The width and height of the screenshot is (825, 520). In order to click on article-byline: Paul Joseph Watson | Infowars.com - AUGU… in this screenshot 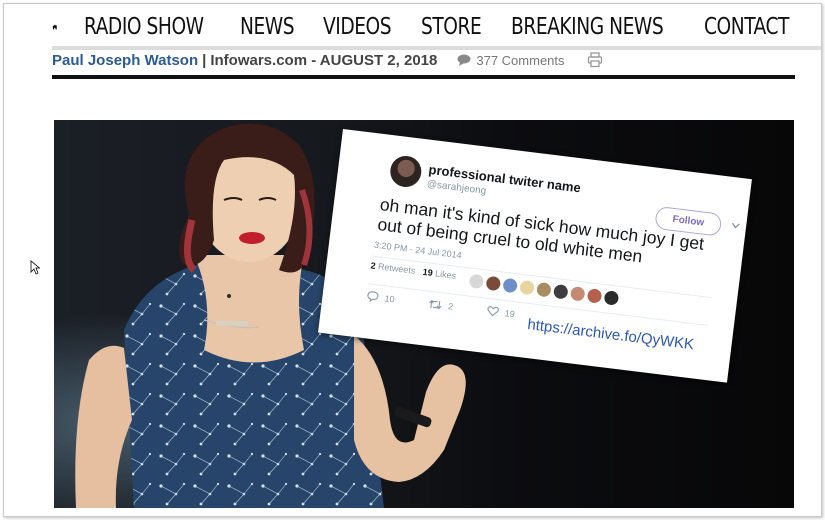, I will do `click(327, 60)`.